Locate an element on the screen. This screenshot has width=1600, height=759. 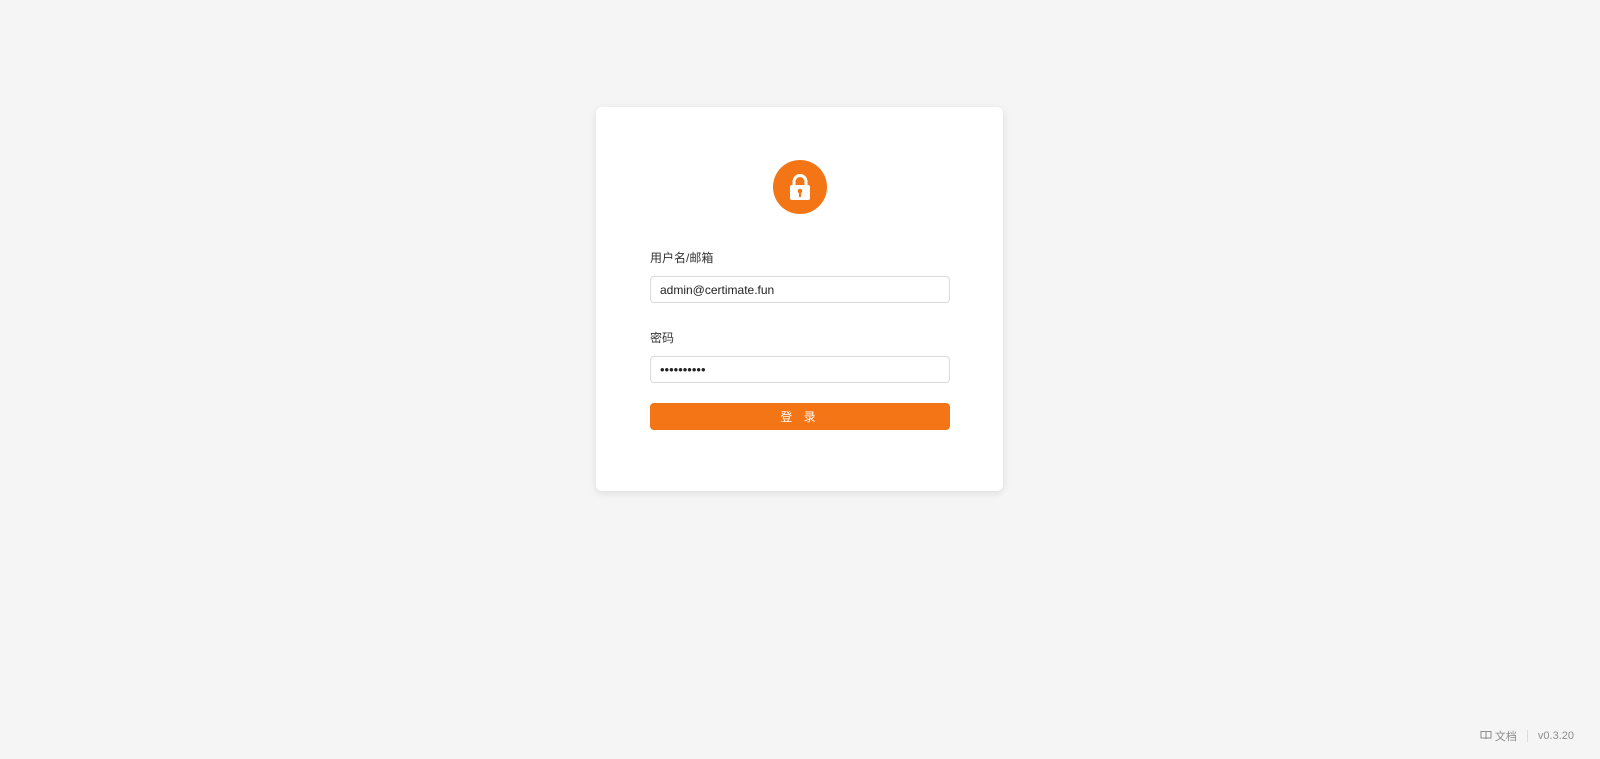
password-field-group: 密码 is located at coordinates (800, 356).